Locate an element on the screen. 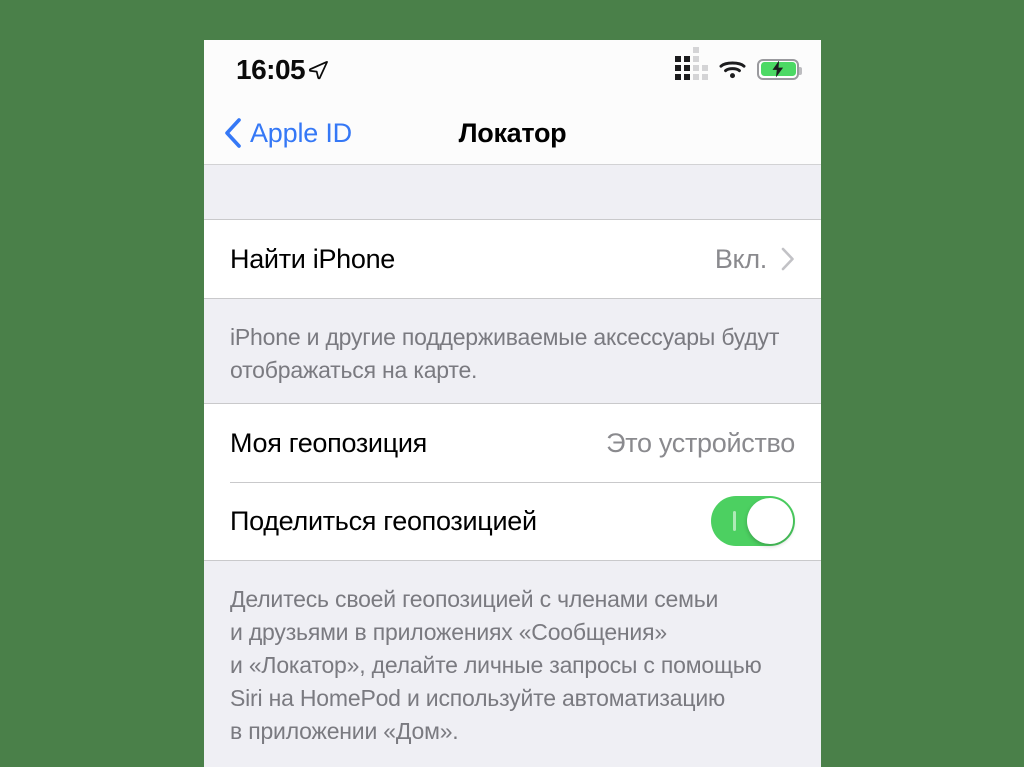  toggle-on-mark-icon is located at coordinates (734, 521).